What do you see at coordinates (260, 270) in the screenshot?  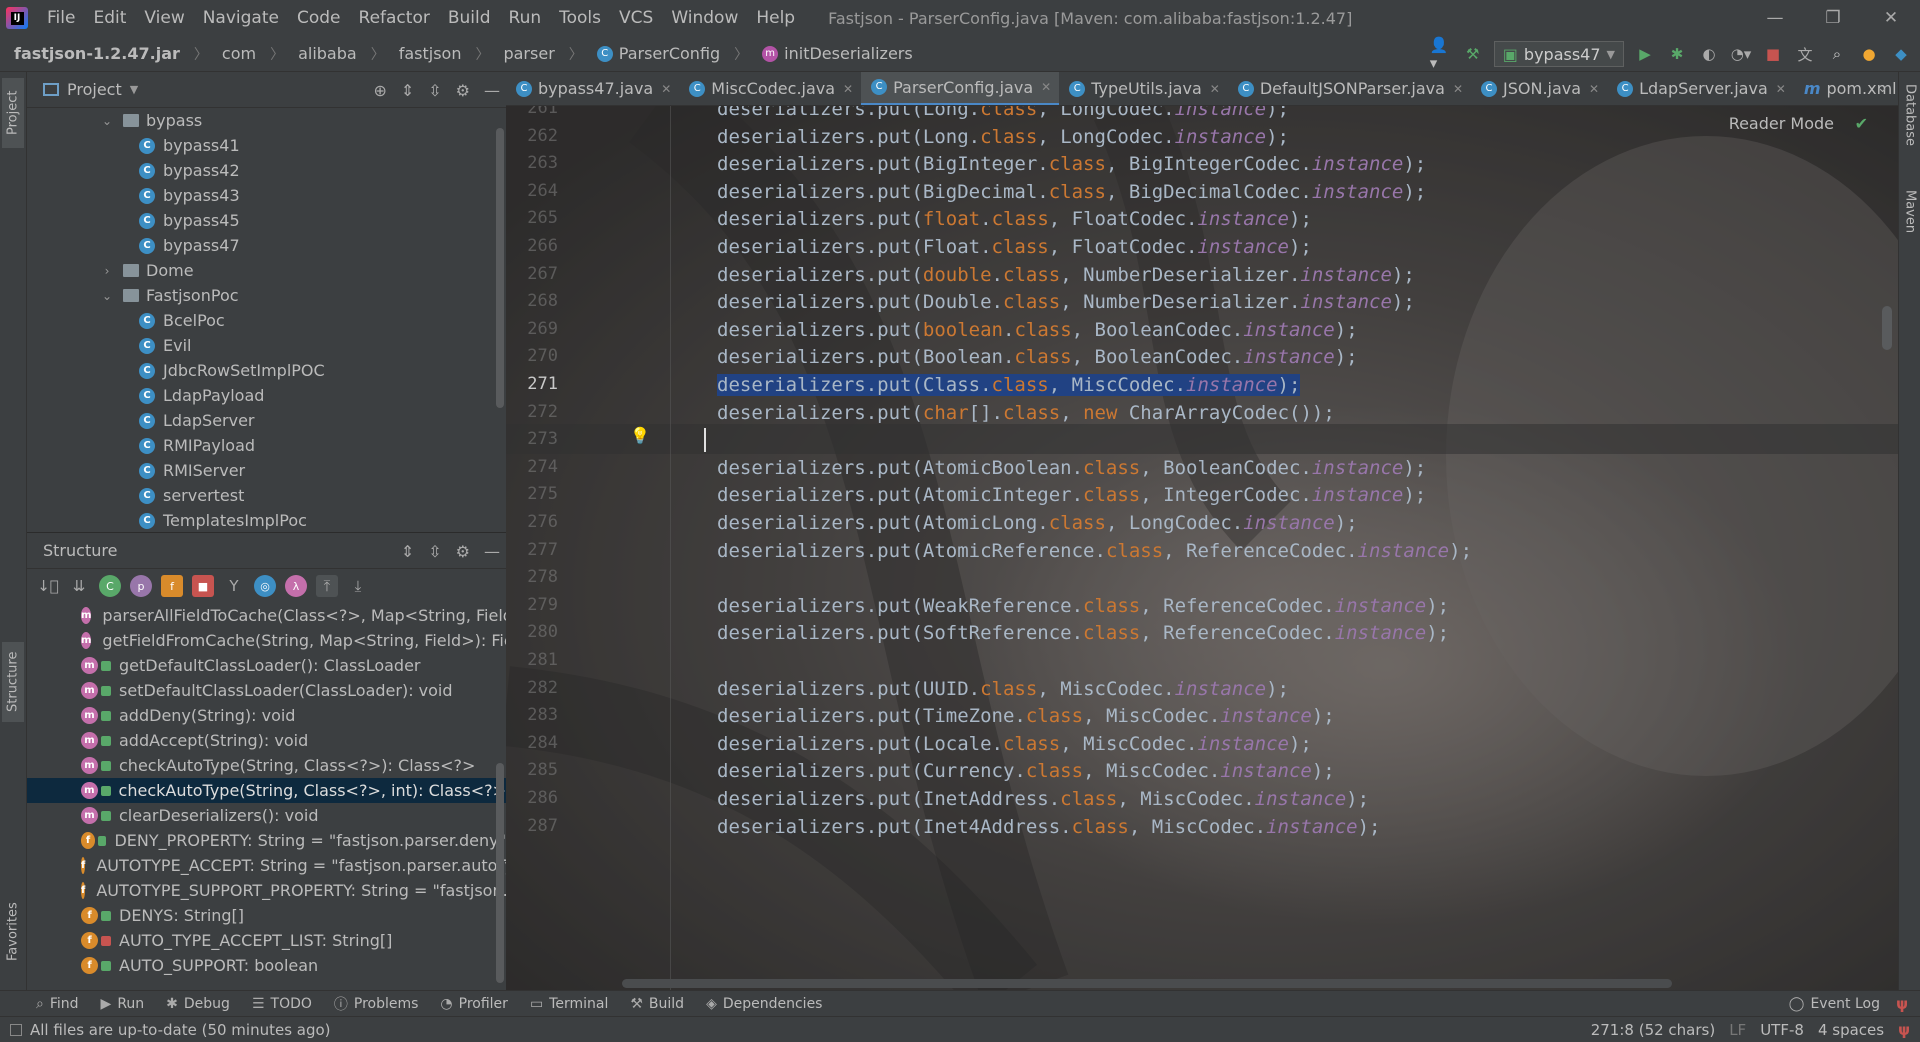 I see `tree-folder: › Dome` at bounding box center [260, 270].